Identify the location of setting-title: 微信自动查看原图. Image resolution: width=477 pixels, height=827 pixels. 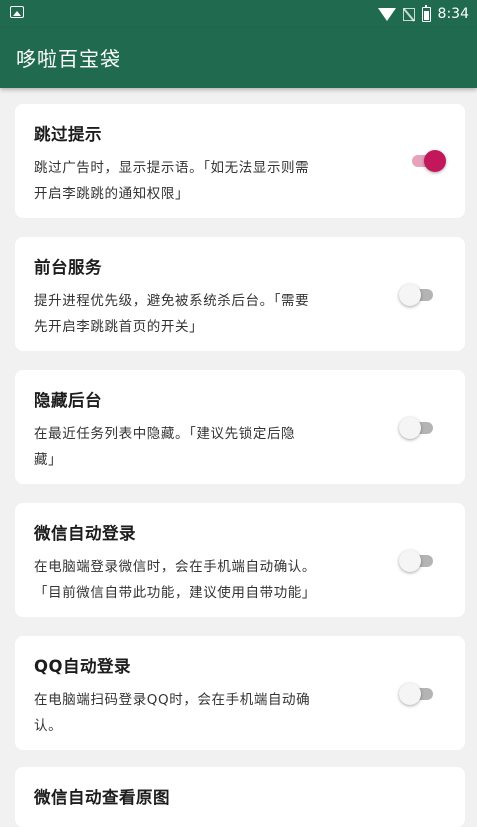
(102, 797).